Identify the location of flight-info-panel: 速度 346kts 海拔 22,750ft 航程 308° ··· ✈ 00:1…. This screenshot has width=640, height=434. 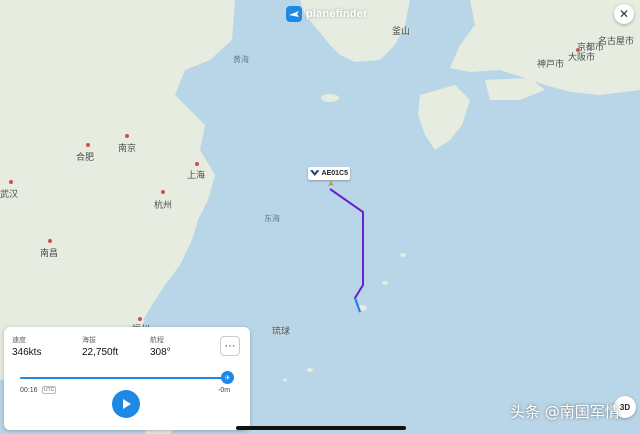
(127, 378).